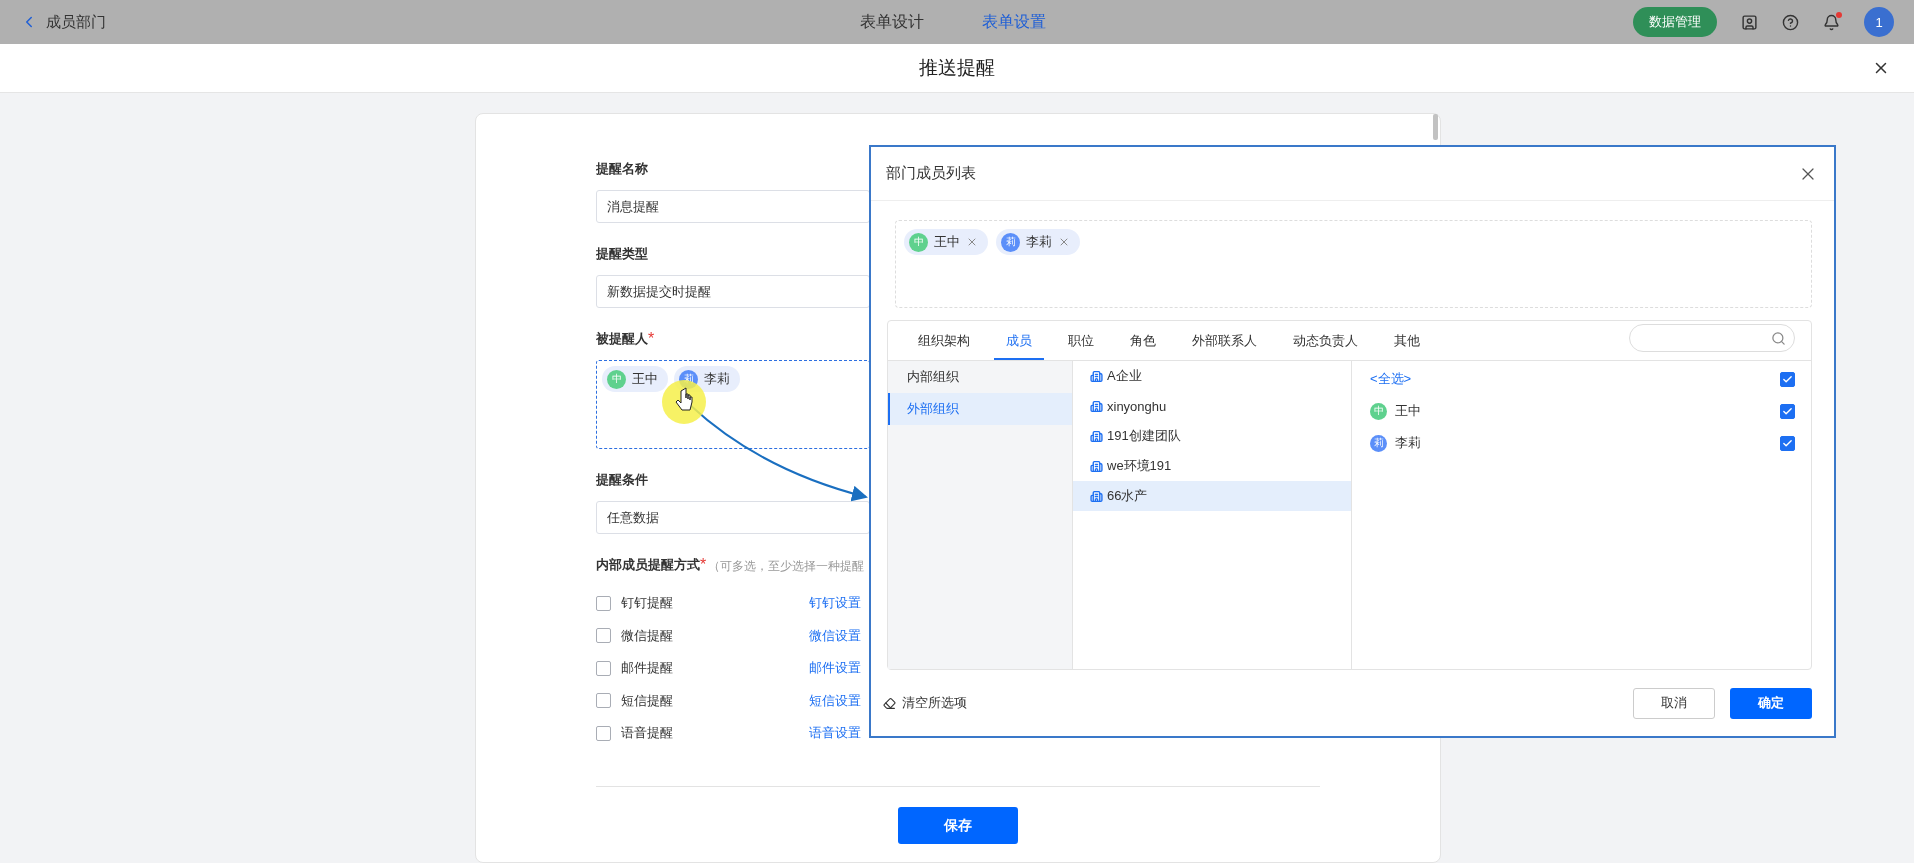 This screenshot has width=1914, height=863. What do you see at coordinates (1675, 22) in the screenshot?
I see `data-management-button: 数据管理` at bounding box center [1675, 22].